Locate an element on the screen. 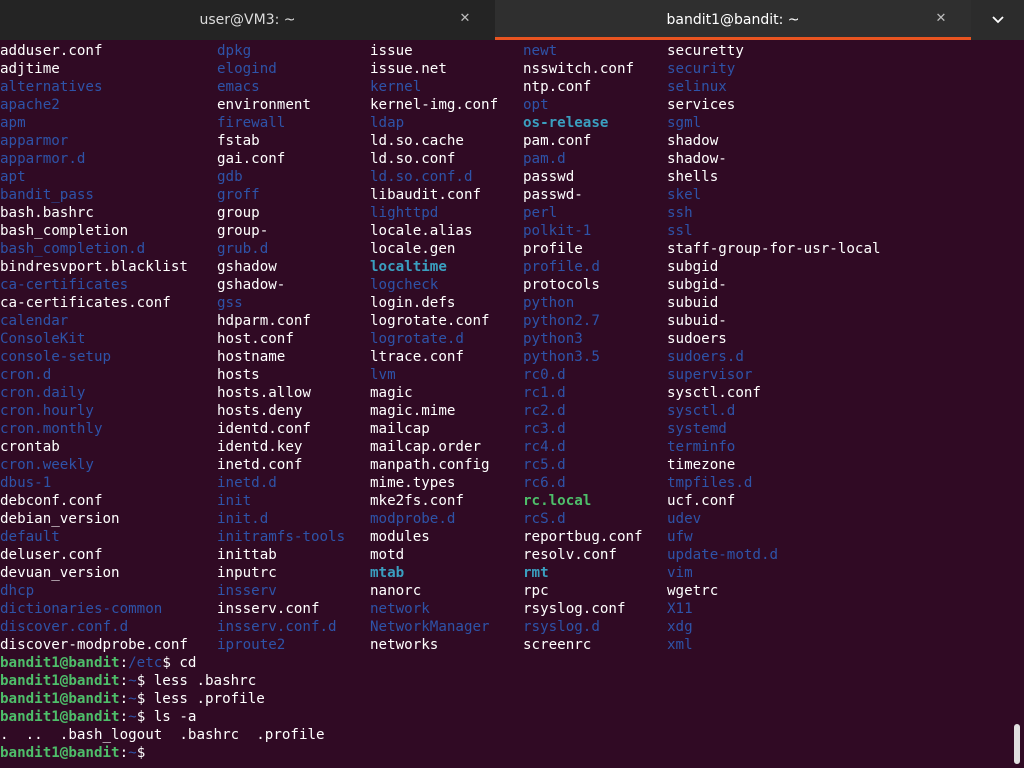  prompt-path: /etc is located at coordinates (145, 663).